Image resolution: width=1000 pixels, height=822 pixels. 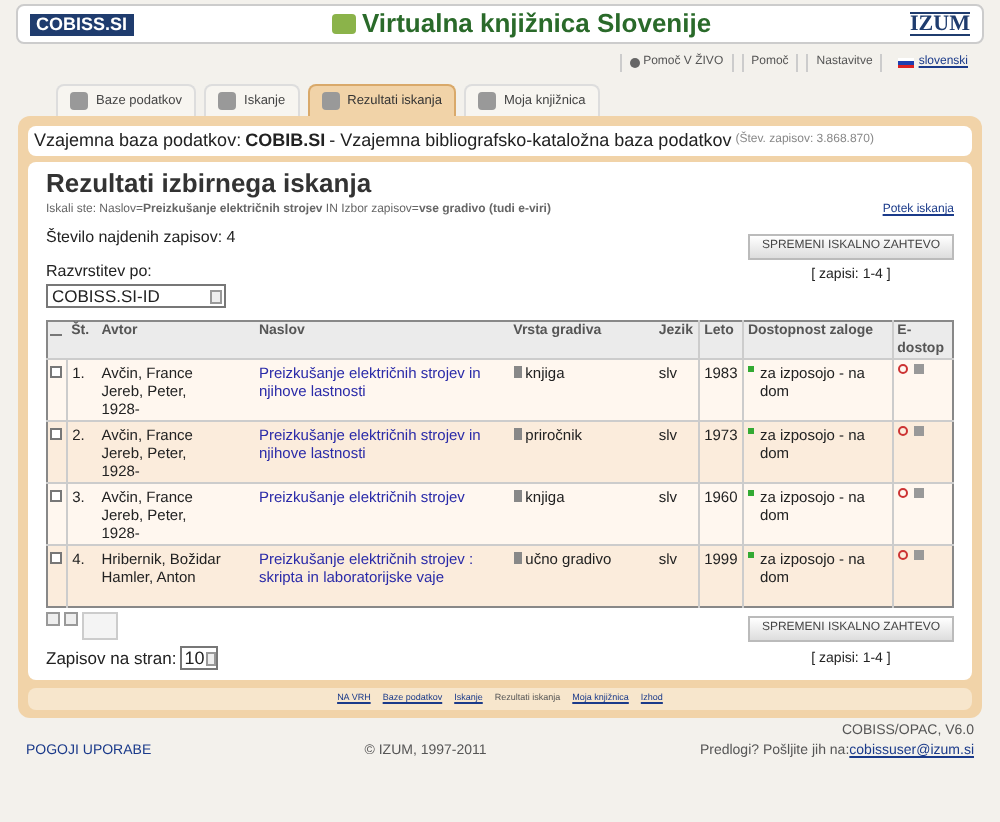 I want to click on sort-dropdown: COBISS.SI-ID, so click(x=136, y=296).